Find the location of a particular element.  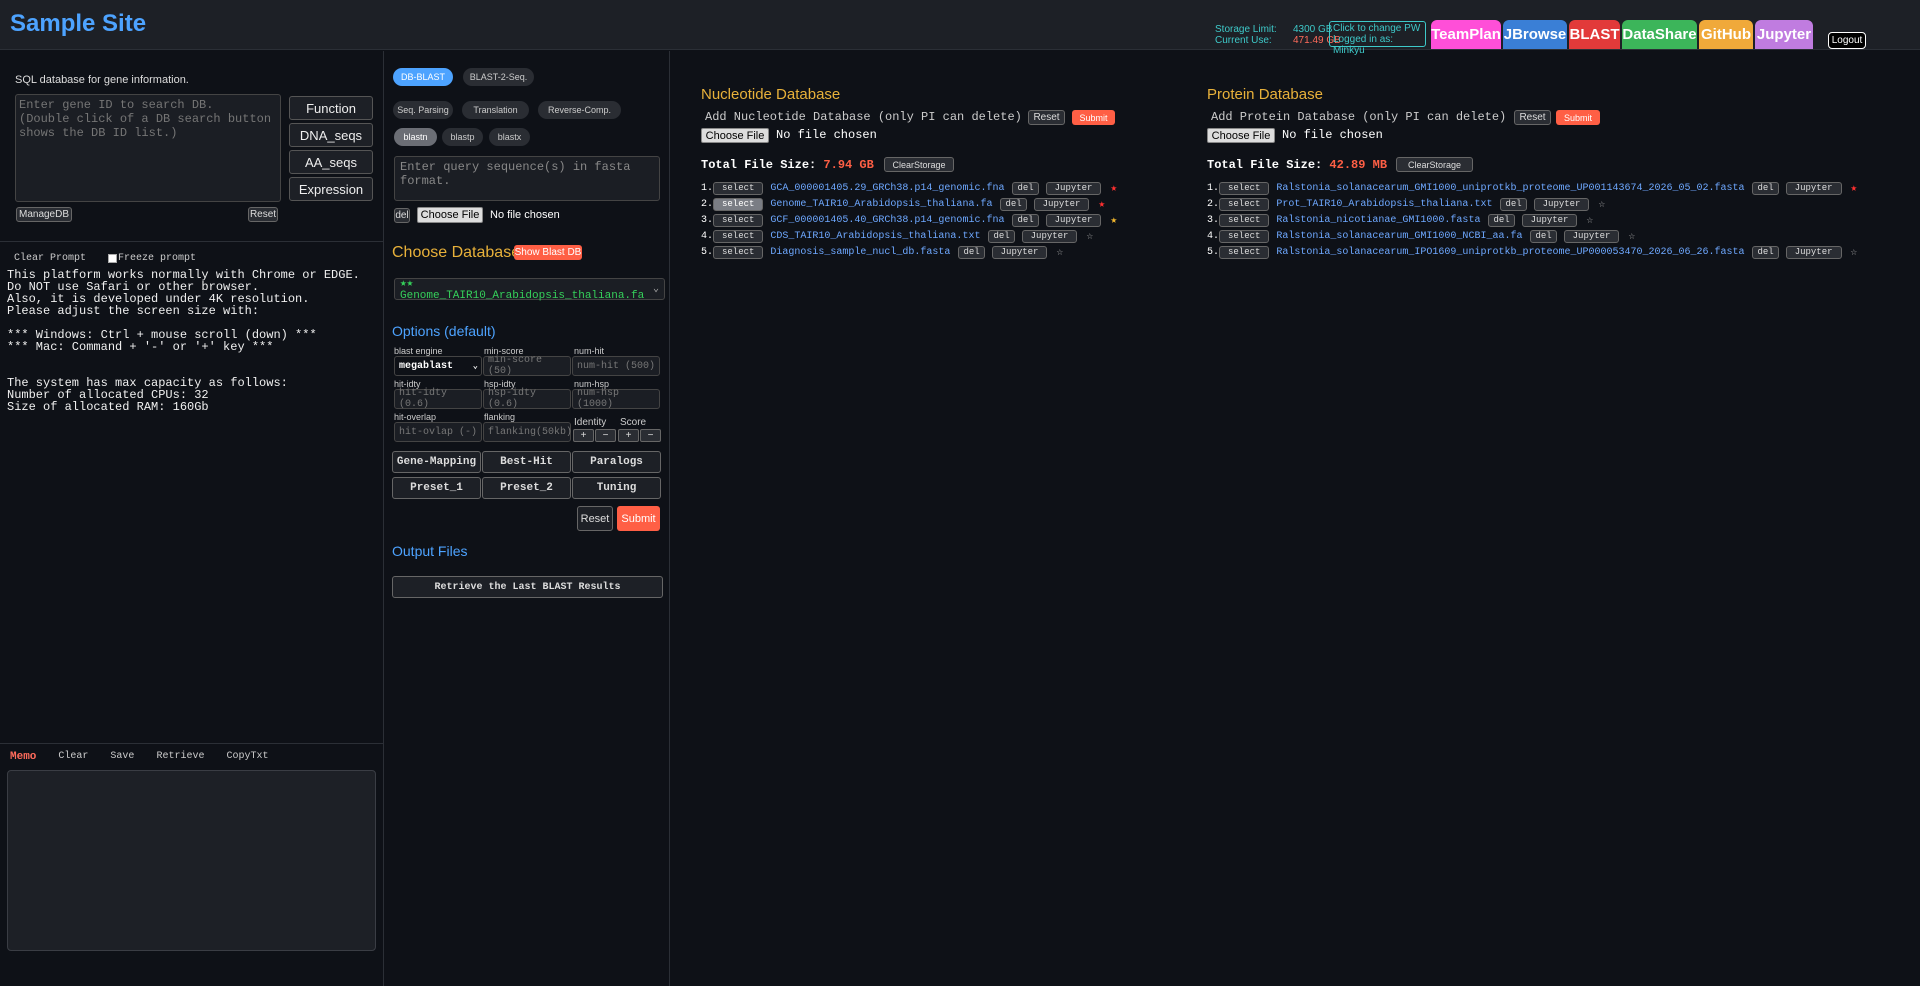

dna-seqs-button: DNA_seqs is located at coordinates (331, 135).